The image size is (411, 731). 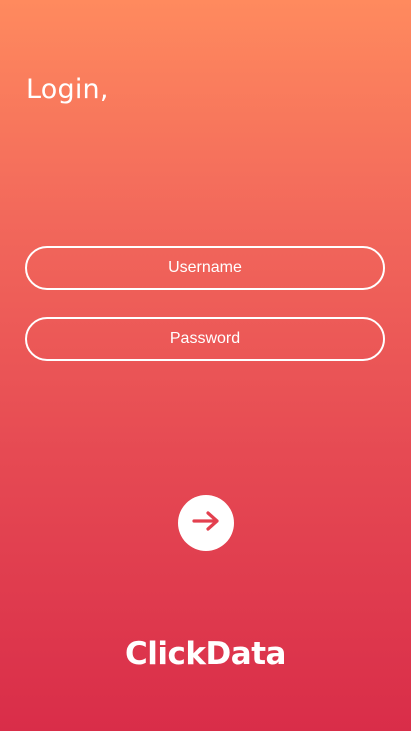 I want to click on username-field, so click(x=205, y=268).